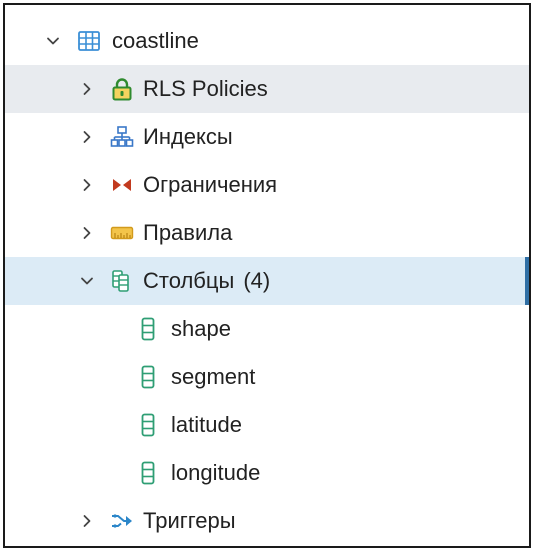 This screenshot has height=551, width=534. I want to click on tree-node-column-segment: segment, so click(267, 377).